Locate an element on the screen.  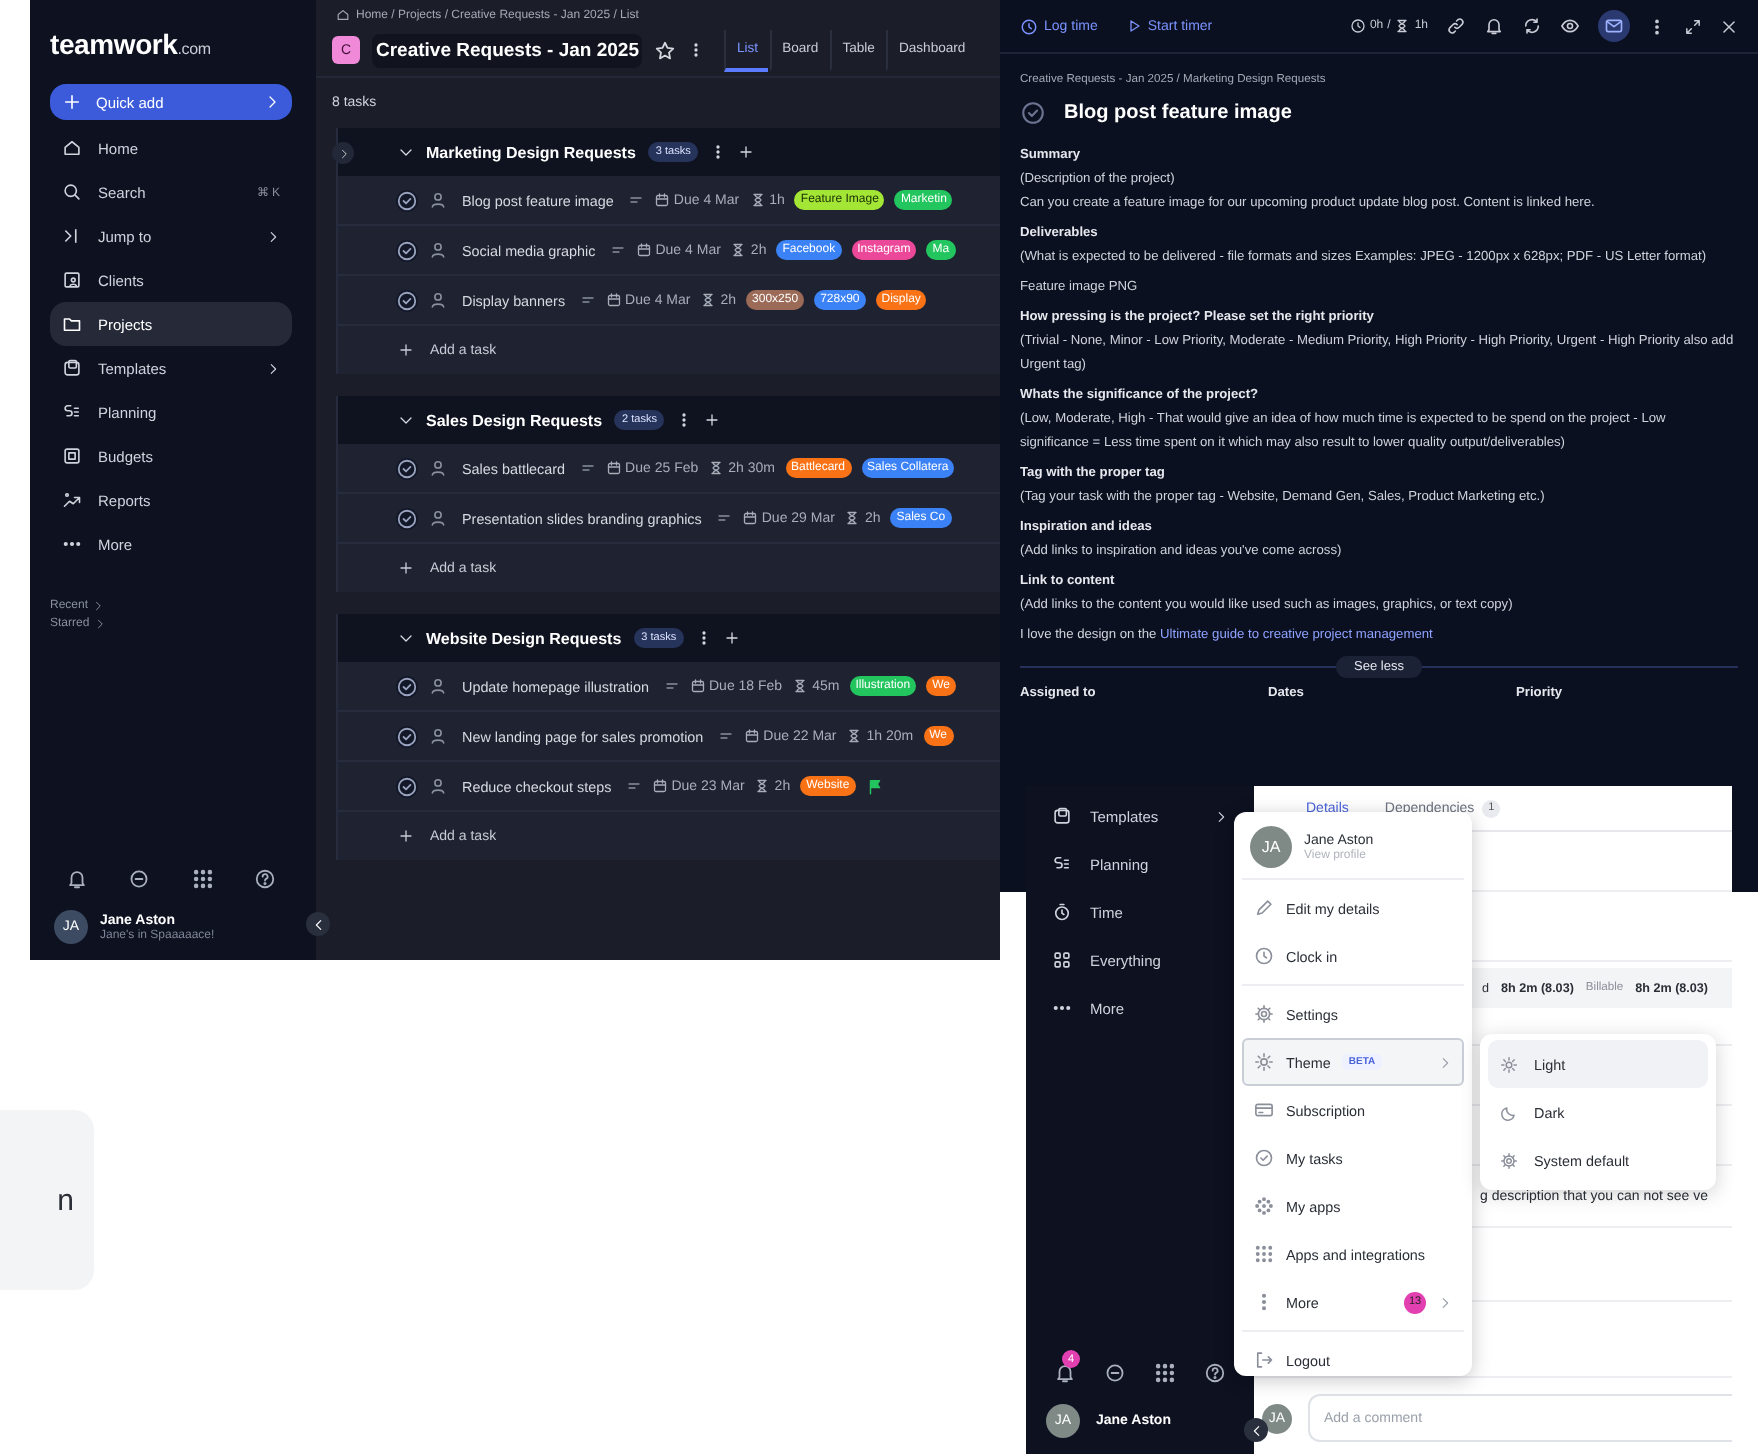
moon-icon is located at coordinates (1509, 1112).